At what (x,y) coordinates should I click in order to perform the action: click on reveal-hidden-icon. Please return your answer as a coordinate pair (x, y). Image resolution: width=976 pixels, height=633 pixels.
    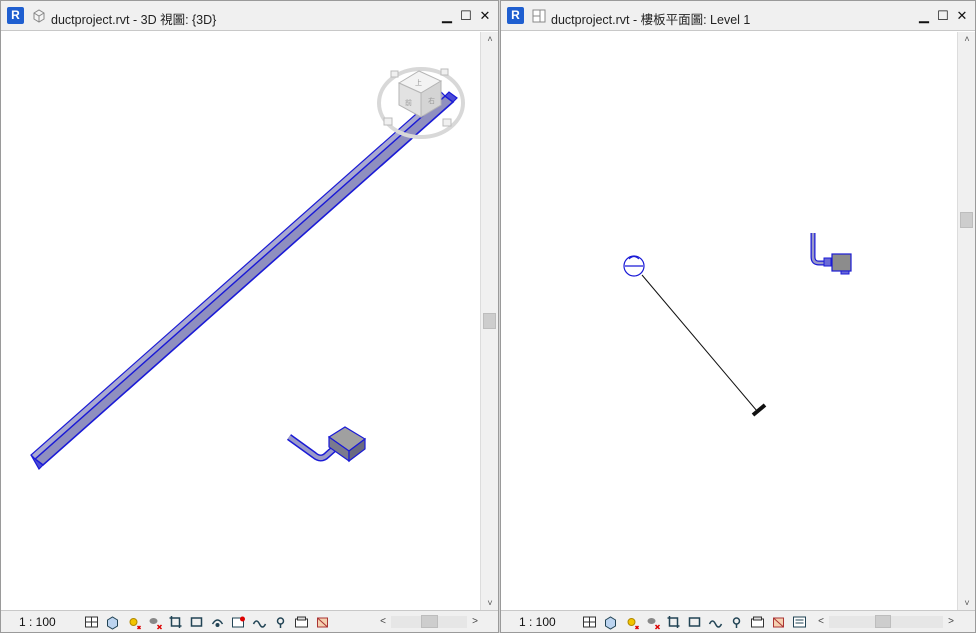
    Looking at the image, I should click on (238, 622).